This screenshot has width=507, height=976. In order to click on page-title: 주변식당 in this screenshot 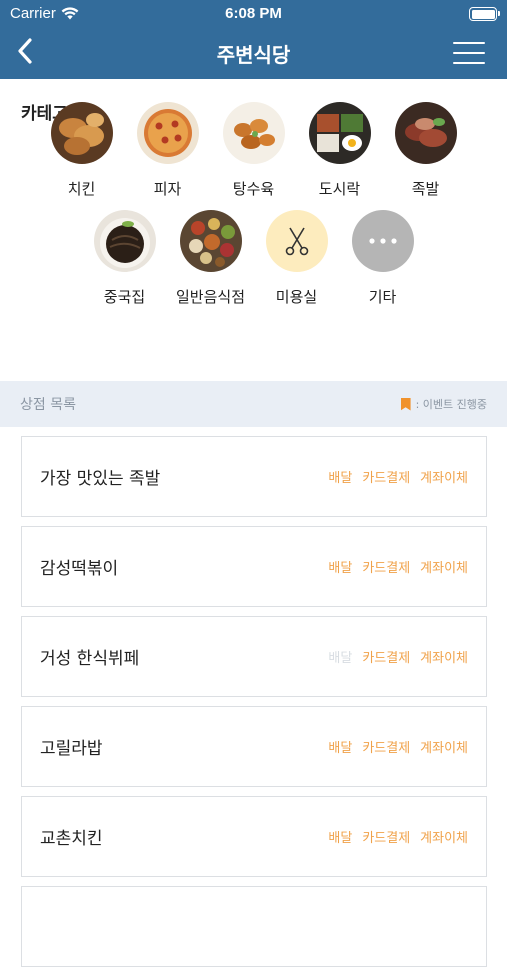, I will do `click(253, 55)`.